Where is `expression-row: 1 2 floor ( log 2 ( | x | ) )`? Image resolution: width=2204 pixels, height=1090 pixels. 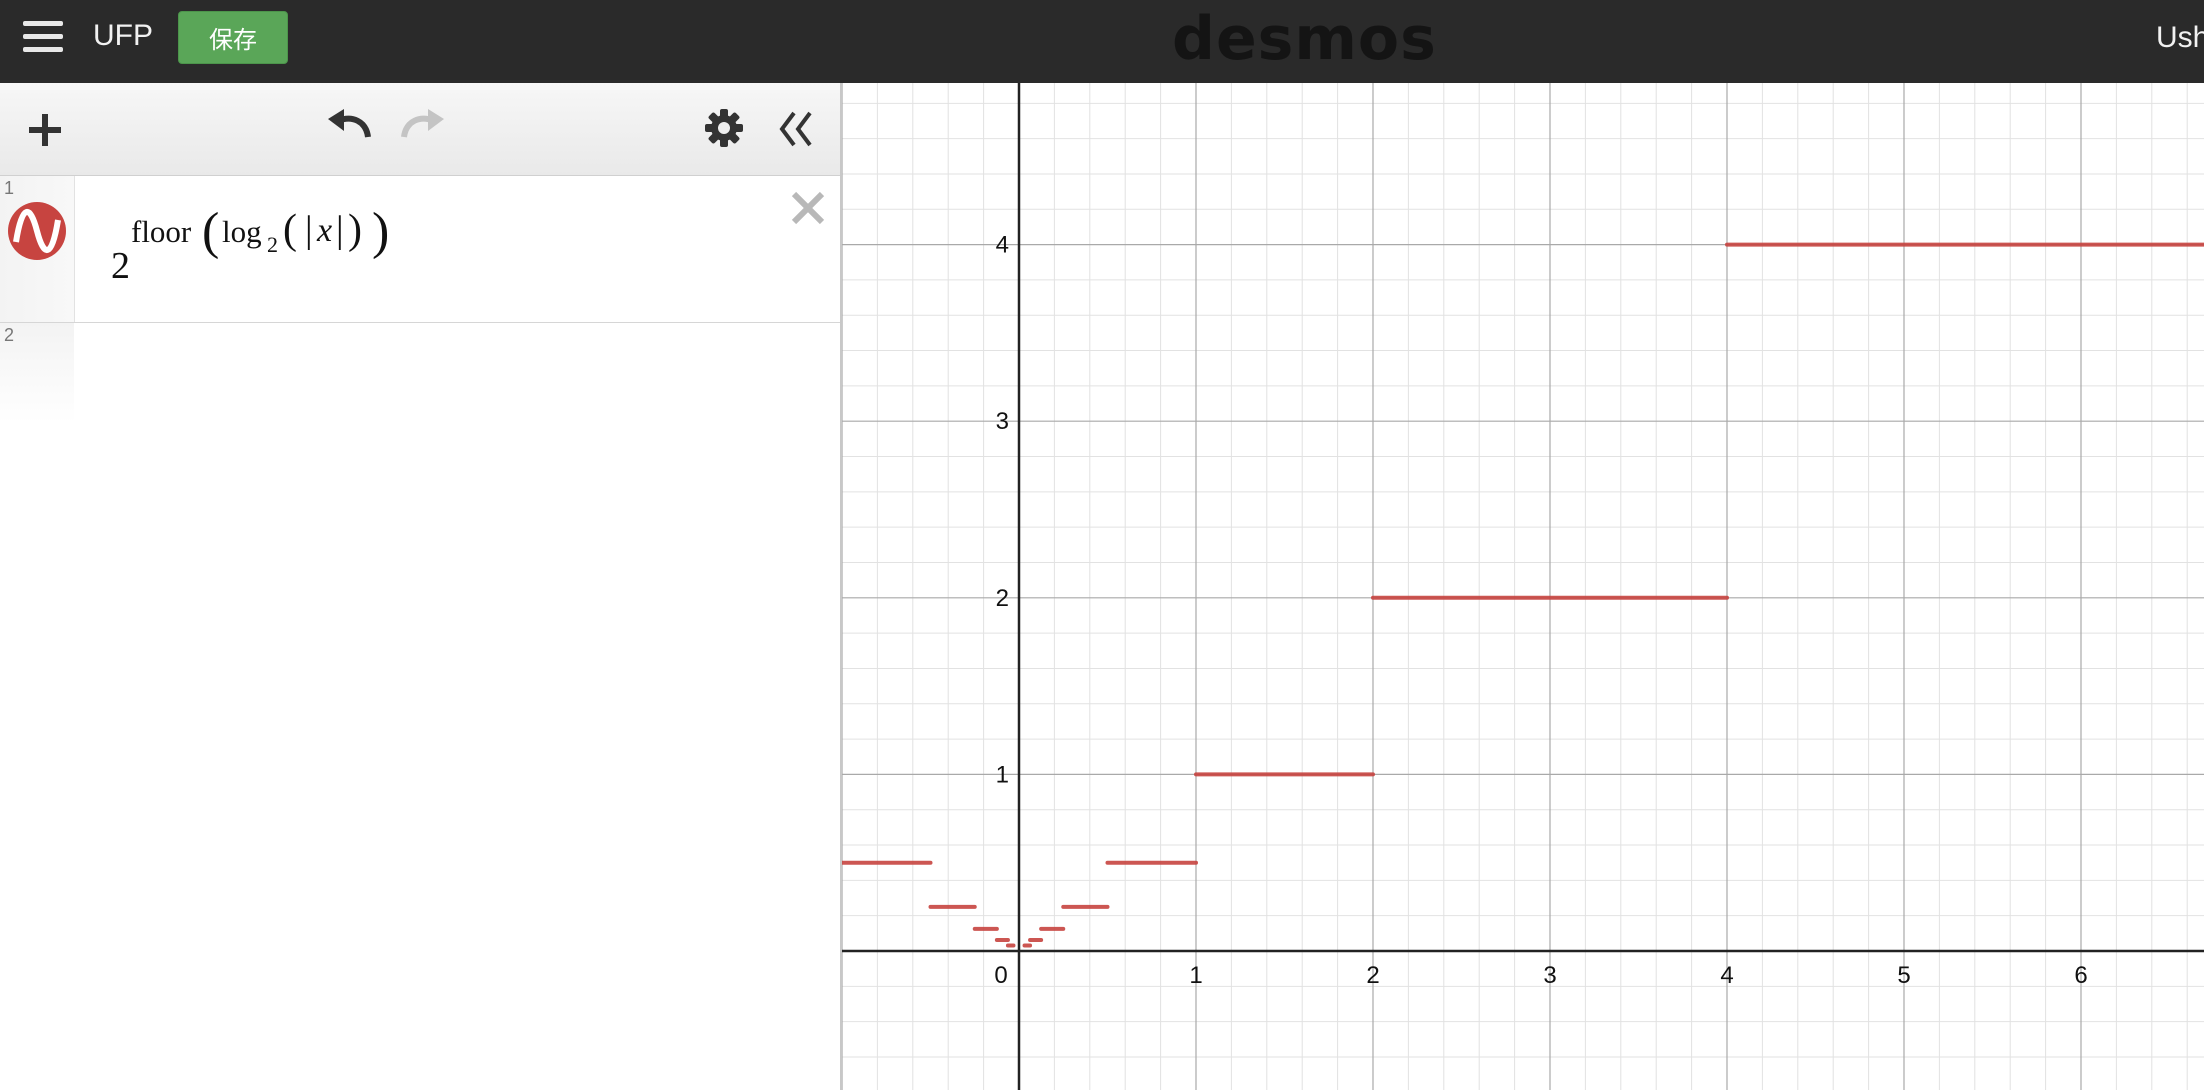 expression-row: 1 2 floor ( log 2 ( | x | ) ) is located at coordinates (420, 249).